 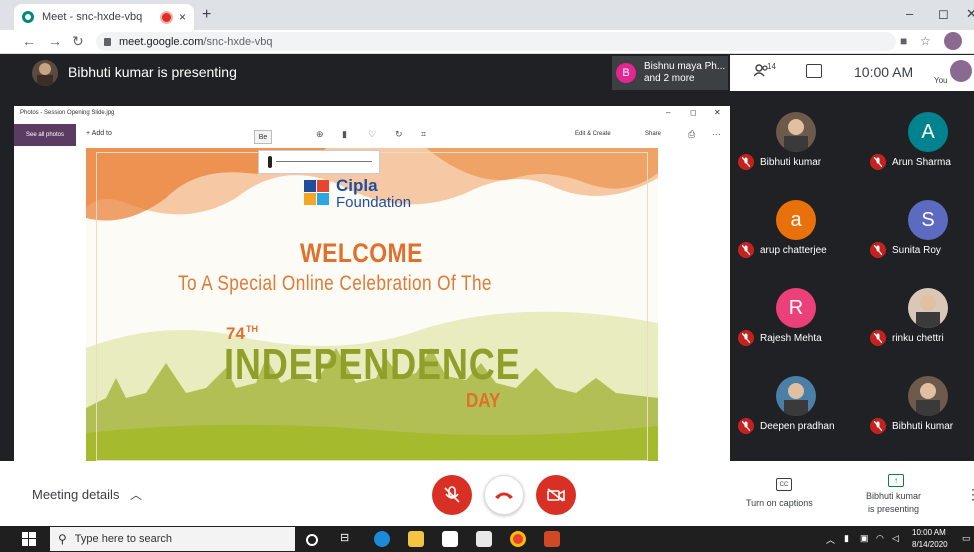 What do you see at coordinates (55, 41) in the screenshot?
I see `forward-arrow-icon: →` at bounding box center [55, 41].